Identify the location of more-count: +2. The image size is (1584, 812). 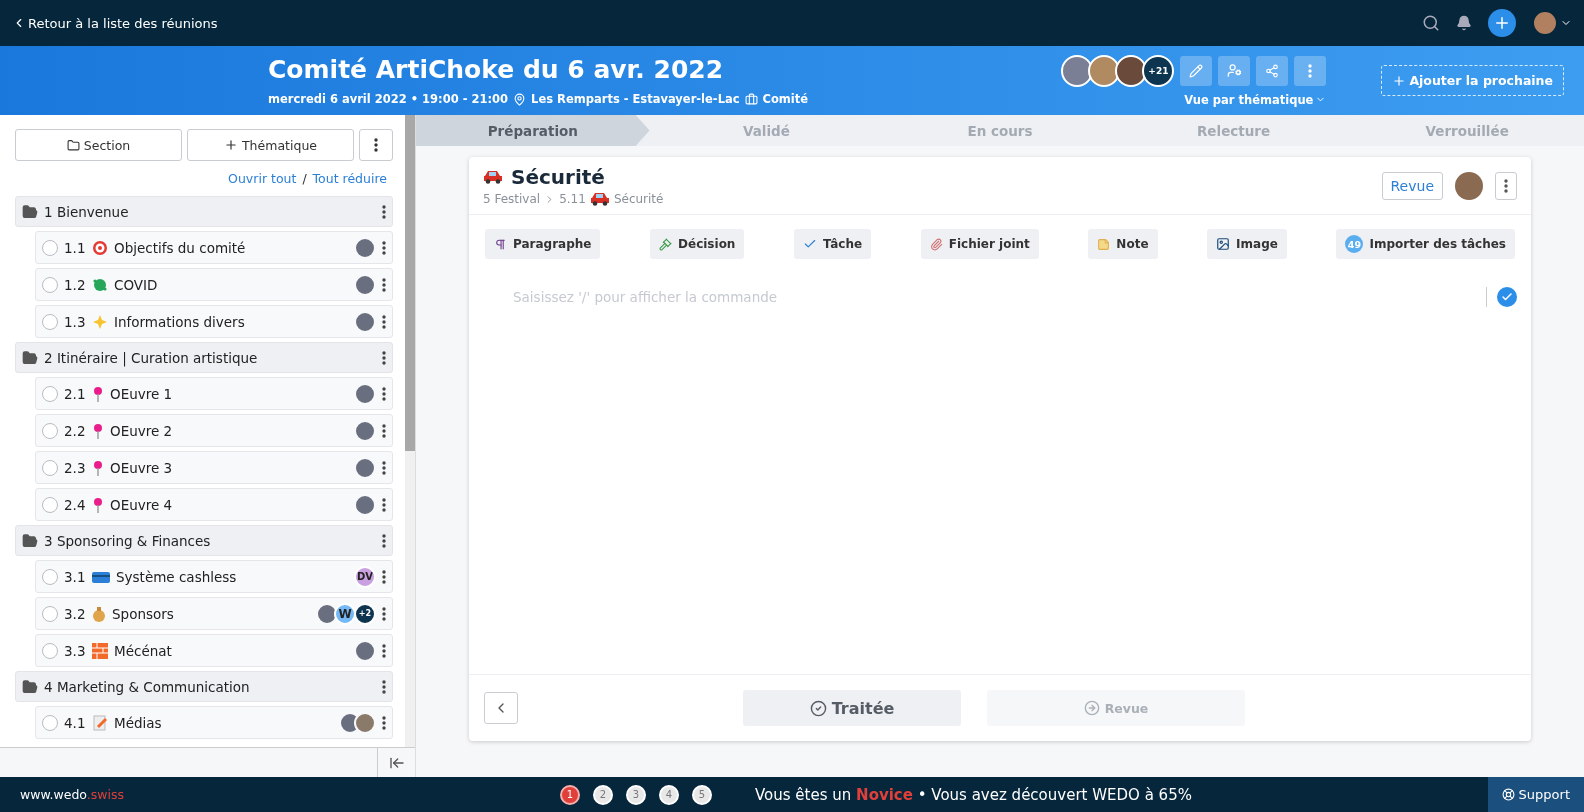
(365, 613).